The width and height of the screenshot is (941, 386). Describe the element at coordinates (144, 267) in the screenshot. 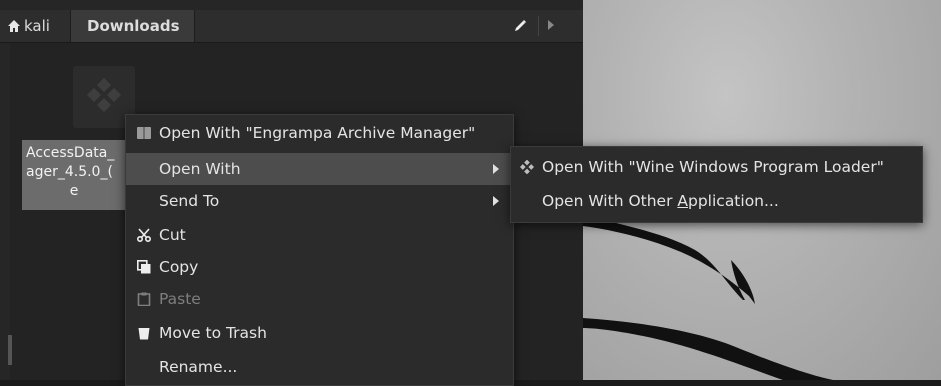

I see `copy-icon` at that location.